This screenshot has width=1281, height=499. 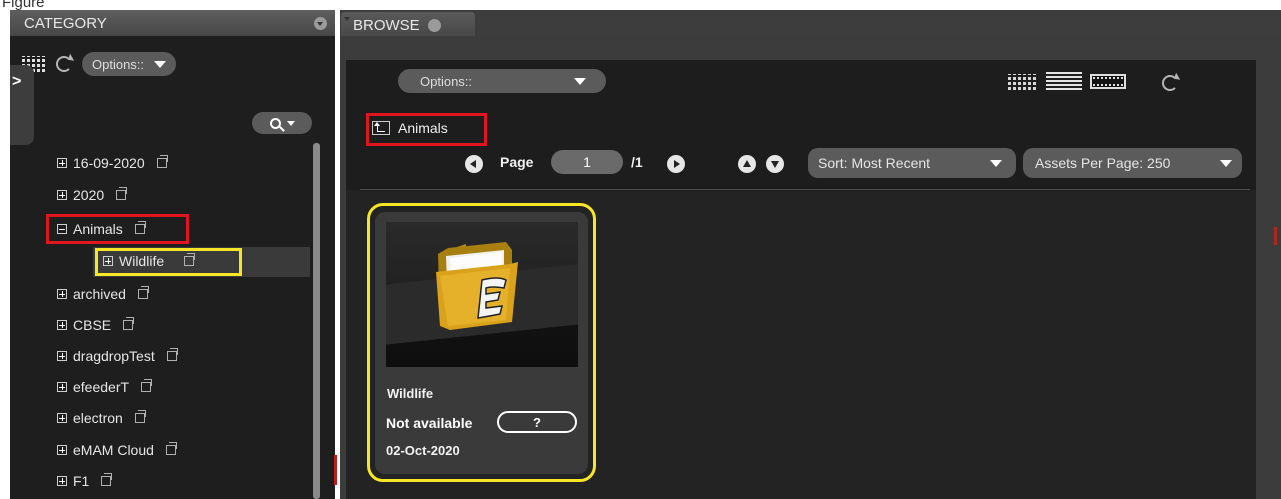 What do you see at coordinates (172, 23) in the screenshot?
I see `category-header: CATEGORY` at bounding box center [172, 23].